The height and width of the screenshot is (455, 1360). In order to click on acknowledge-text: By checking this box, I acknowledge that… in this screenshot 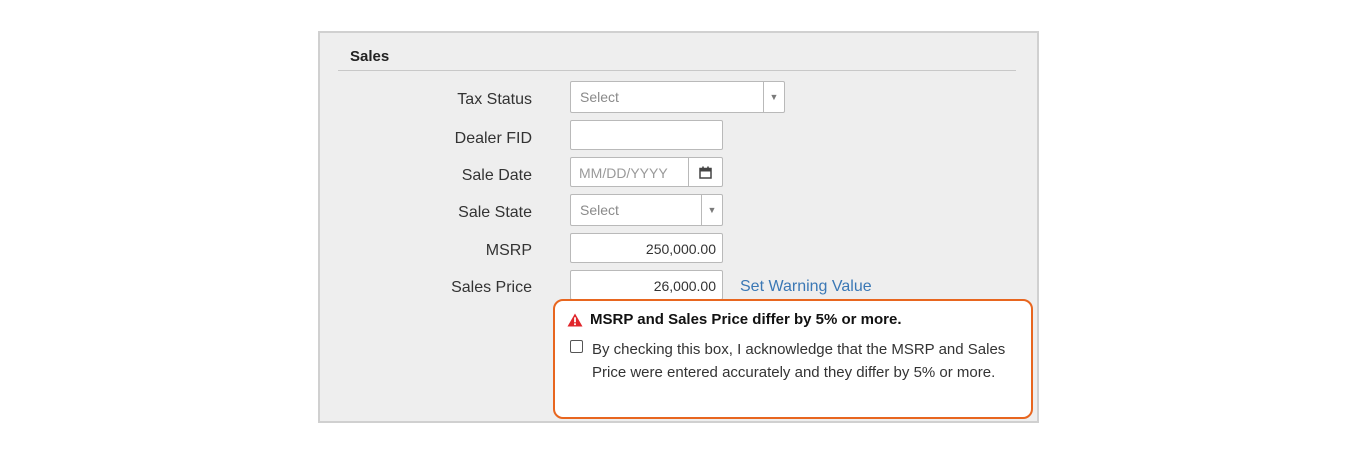, I will do `click(799, 361)`.